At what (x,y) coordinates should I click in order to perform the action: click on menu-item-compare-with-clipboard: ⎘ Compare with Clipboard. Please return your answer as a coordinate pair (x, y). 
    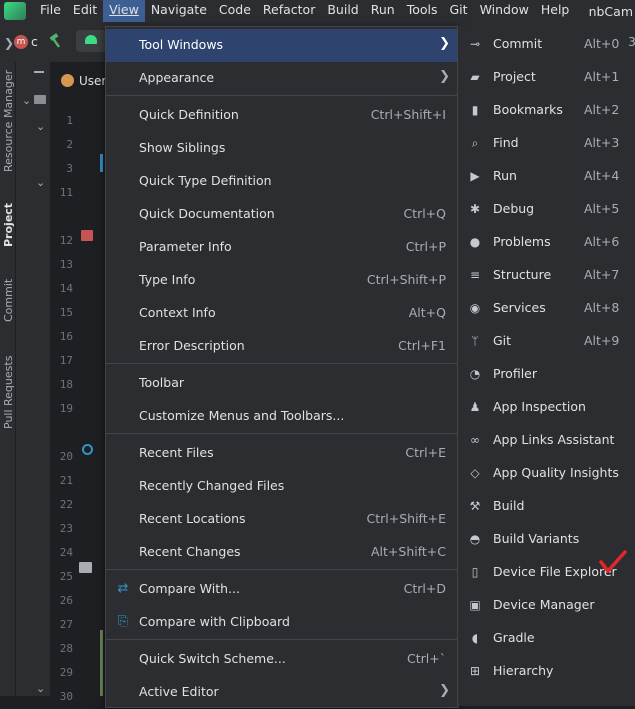
    Looking at the image, I should click on (282, 622).